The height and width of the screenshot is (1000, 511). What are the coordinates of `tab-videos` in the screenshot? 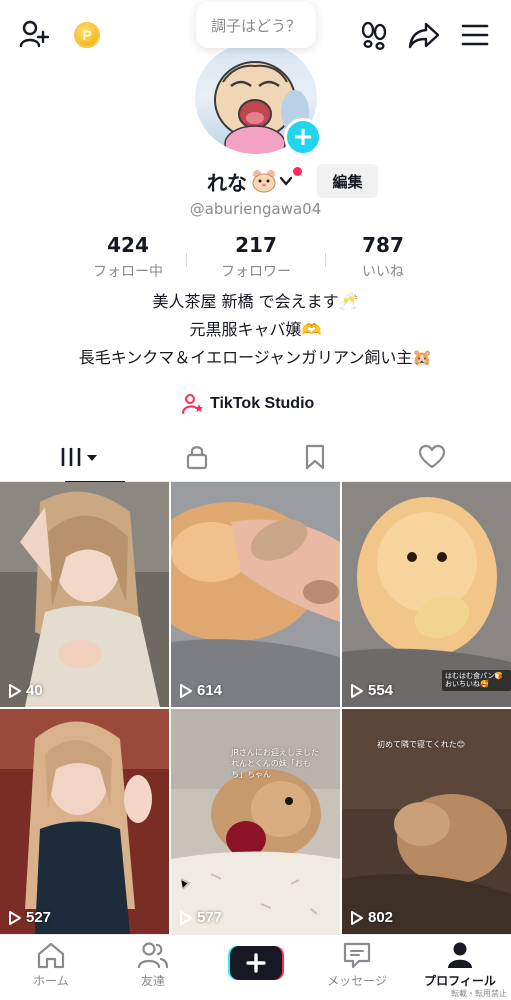 It's located at (79, 457).